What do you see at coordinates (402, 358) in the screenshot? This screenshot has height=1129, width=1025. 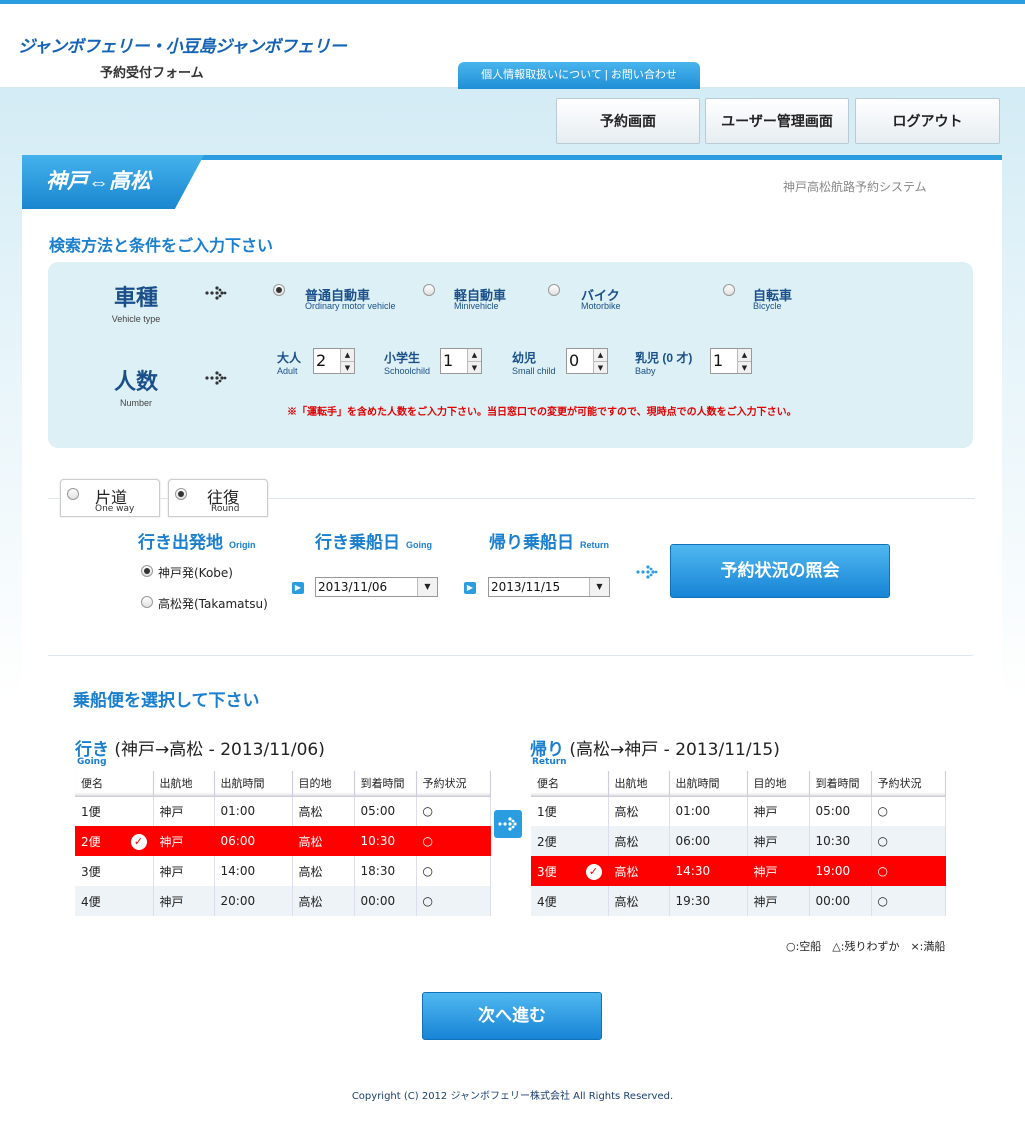 I see `schoolchild-label: 小学生` at bounding box center [402, 358].